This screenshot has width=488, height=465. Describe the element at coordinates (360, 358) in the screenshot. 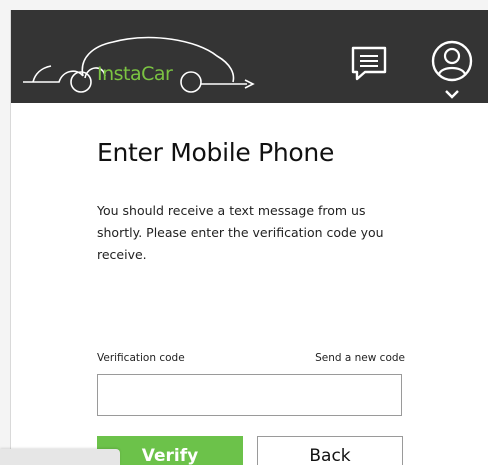

I see `send-new-code-link: Send a new code` at that location.